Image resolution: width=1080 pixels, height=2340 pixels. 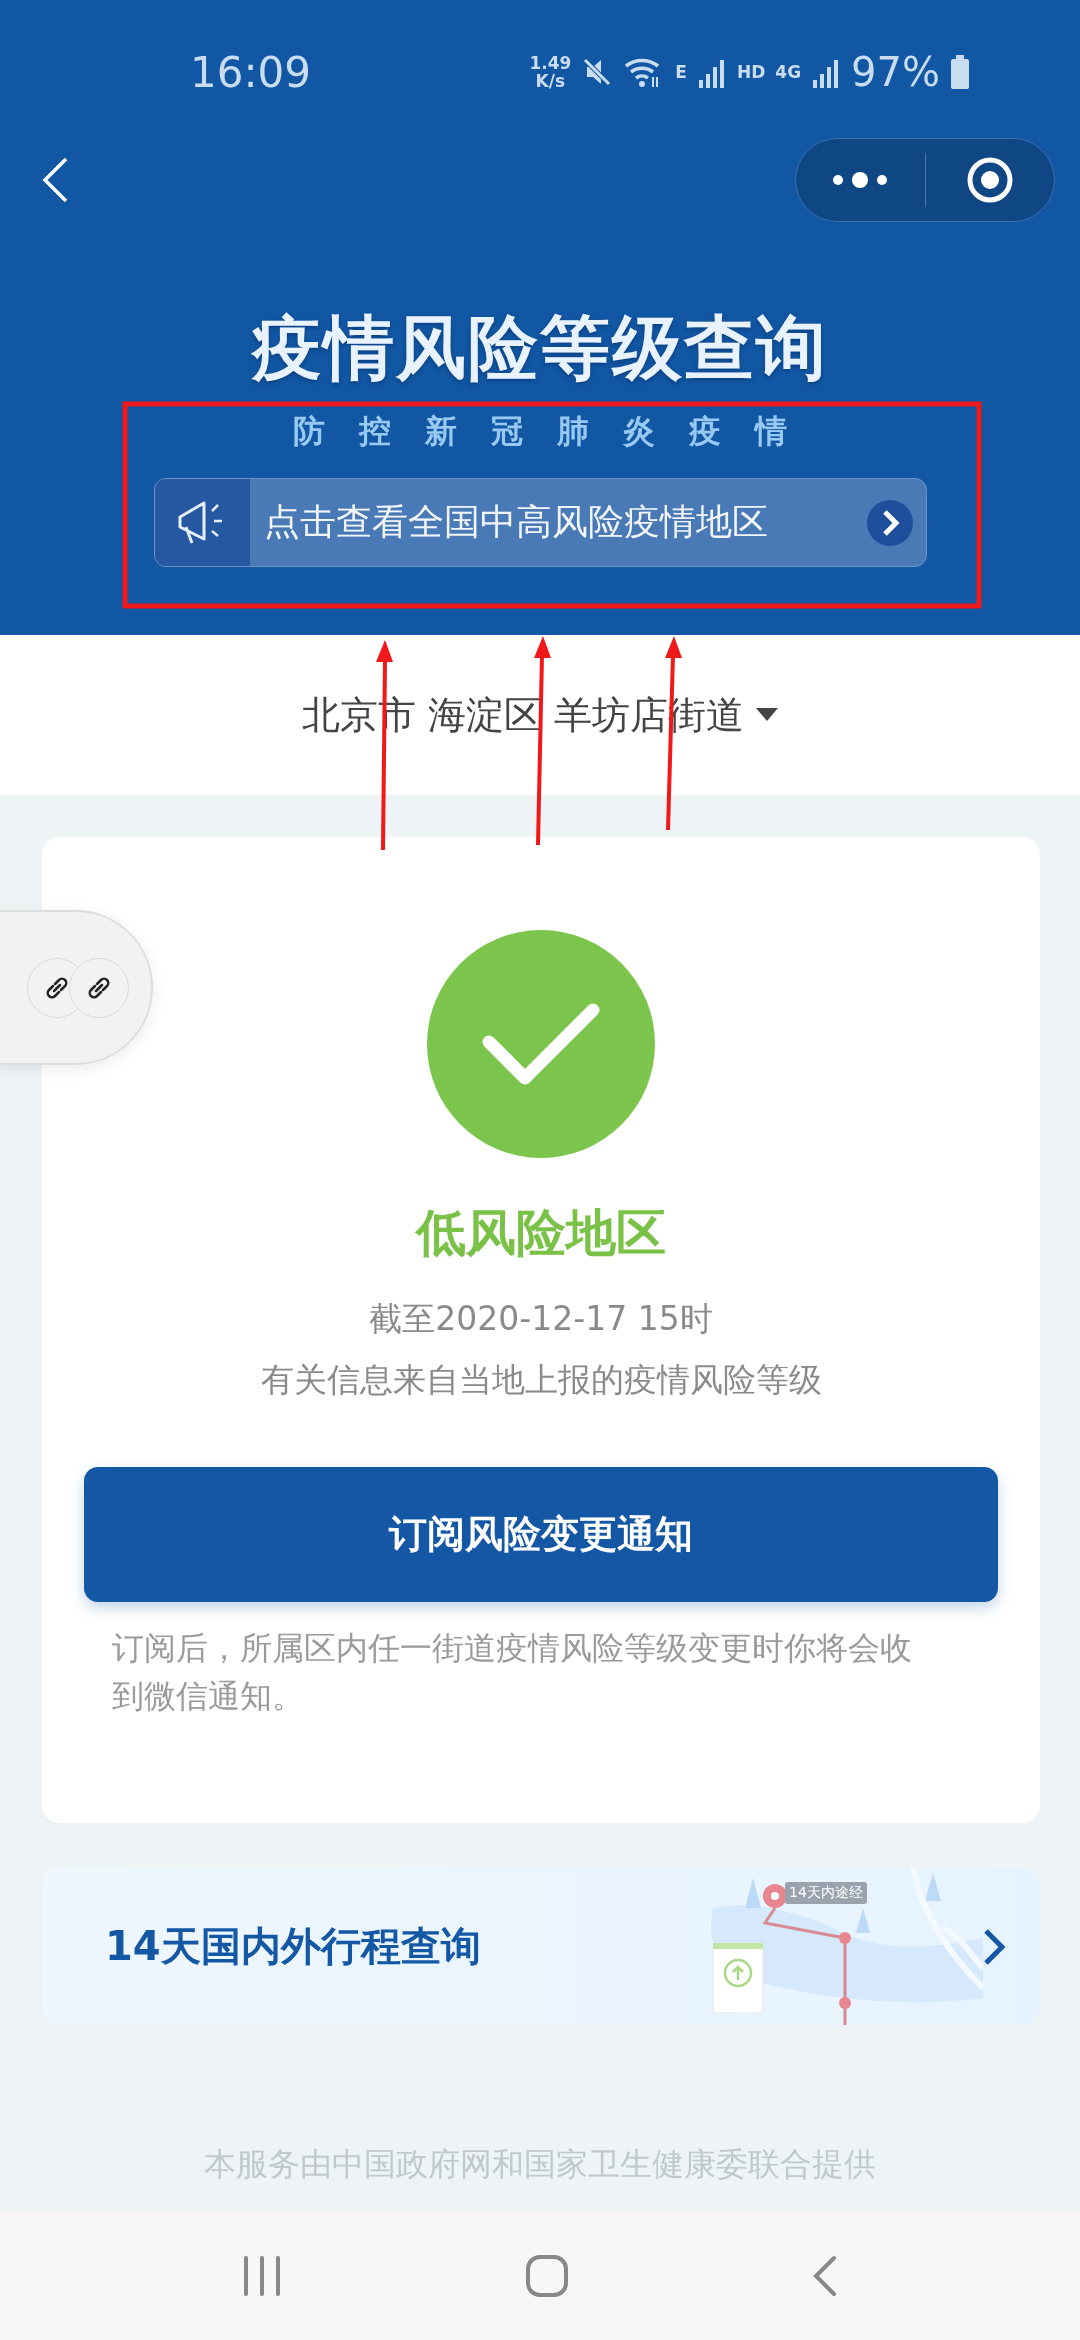 What do you see at coordinates (550, 63) in the screenshot?
I see `speed-value: 1.49` at bounding box center [550, 63].